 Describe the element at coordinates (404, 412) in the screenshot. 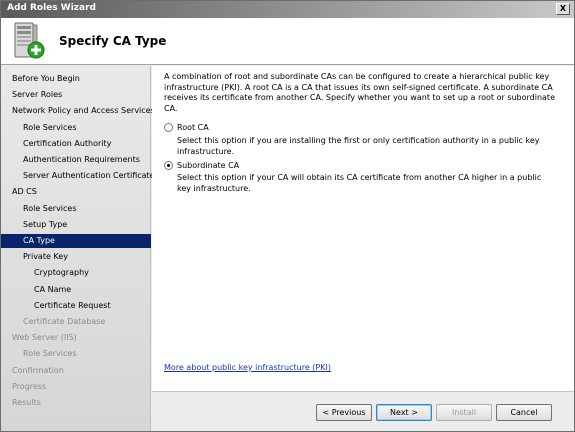

I see `next-button: Next >` at that location.